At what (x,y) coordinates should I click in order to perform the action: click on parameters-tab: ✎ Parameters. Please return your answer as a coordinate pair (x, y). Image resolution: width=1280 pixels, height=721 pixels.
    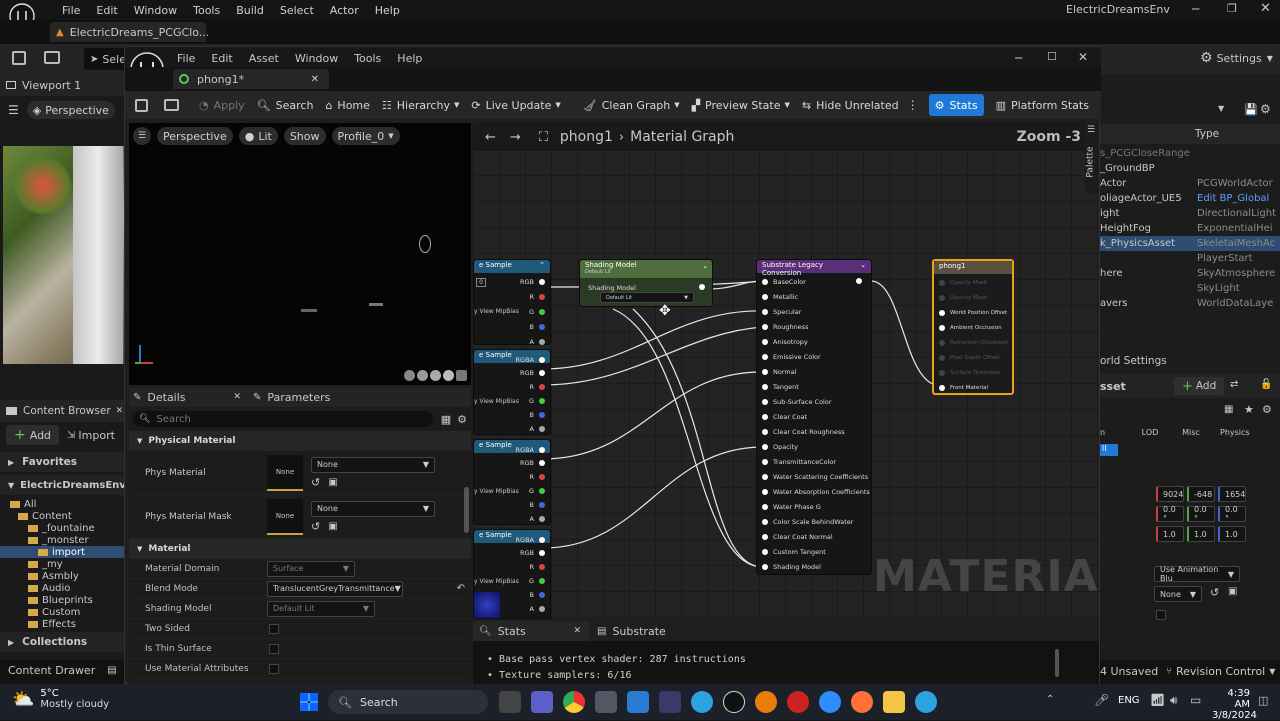
    Looking at the image, I should click on (288, 397).